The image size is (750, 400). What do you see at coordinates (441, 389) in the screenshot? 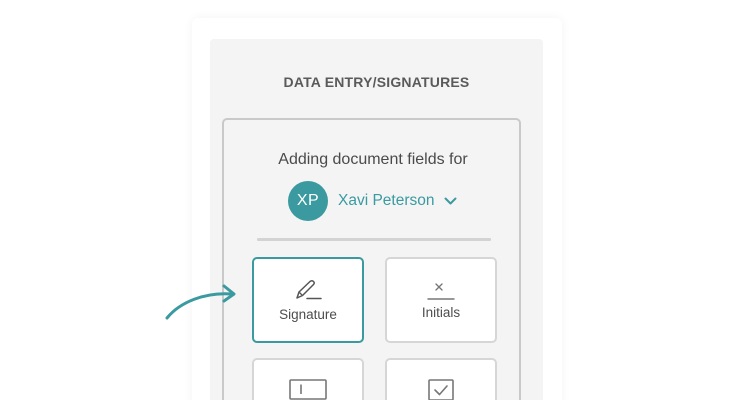
I see `checkbox-icon` at bounding box center [441, 389].